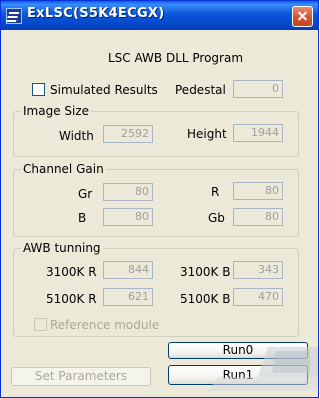 The width and height of the screenshot is (320, 398). Describe the element at coordinates (71, 299) in the screenshot. I see `r5100-label: 5100K R` at that location.